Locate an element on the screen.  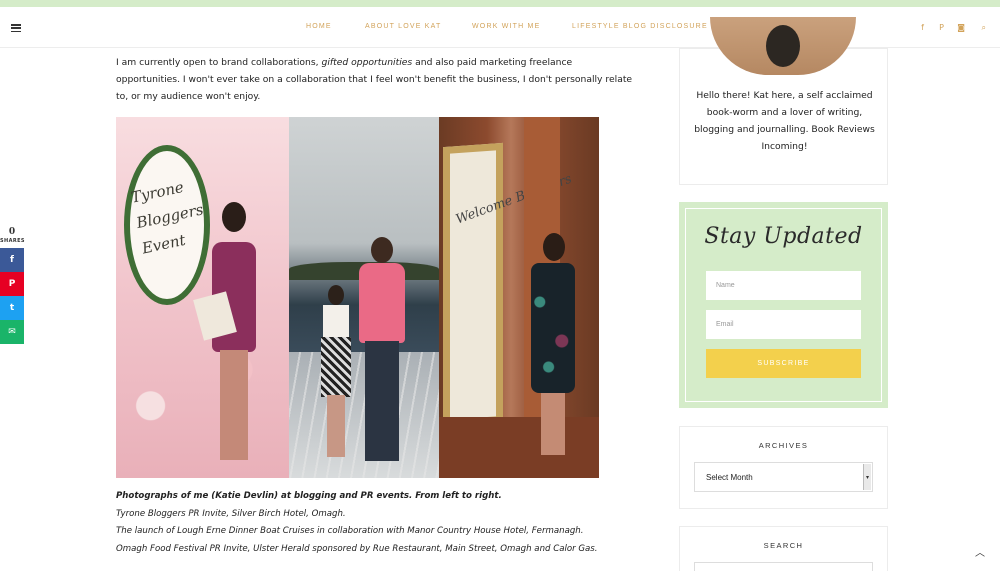
top-accent-strip is located at coordinates (500, 3).